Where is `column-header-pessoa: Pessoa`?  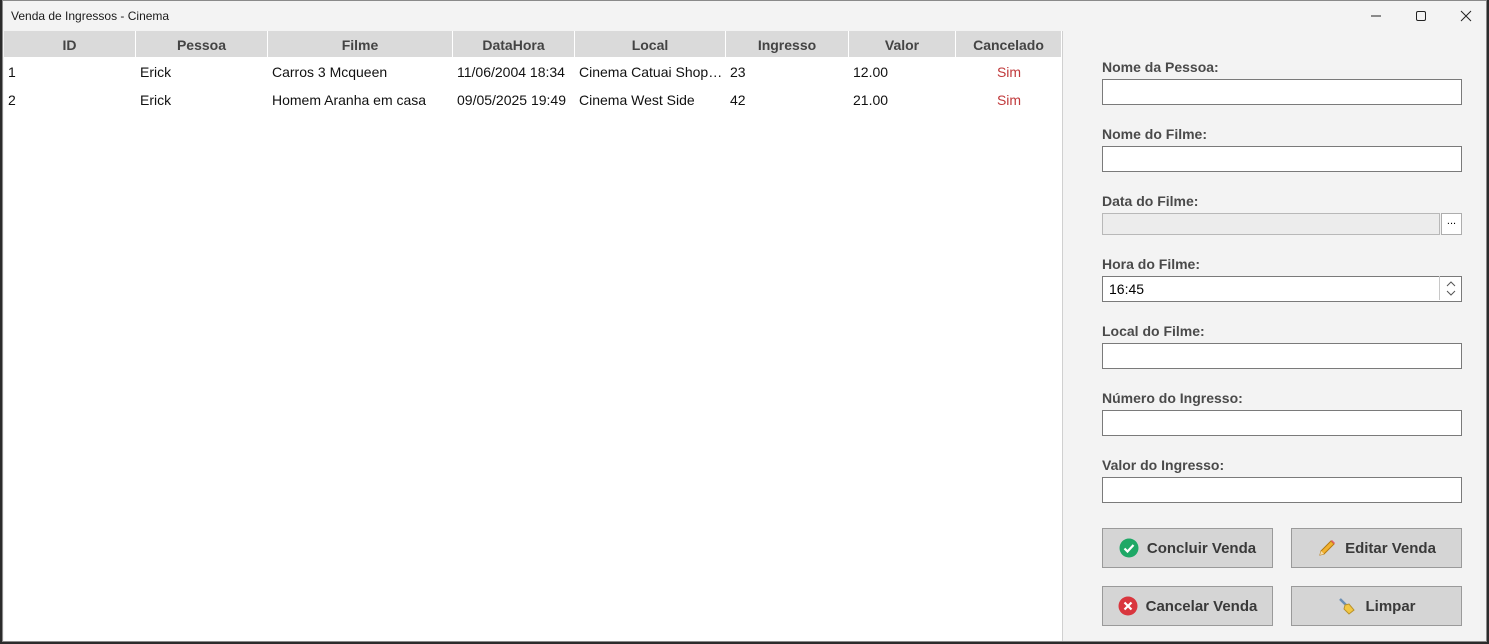 column-header-pessoa: Pessoa is located at coordinates (202, 44).